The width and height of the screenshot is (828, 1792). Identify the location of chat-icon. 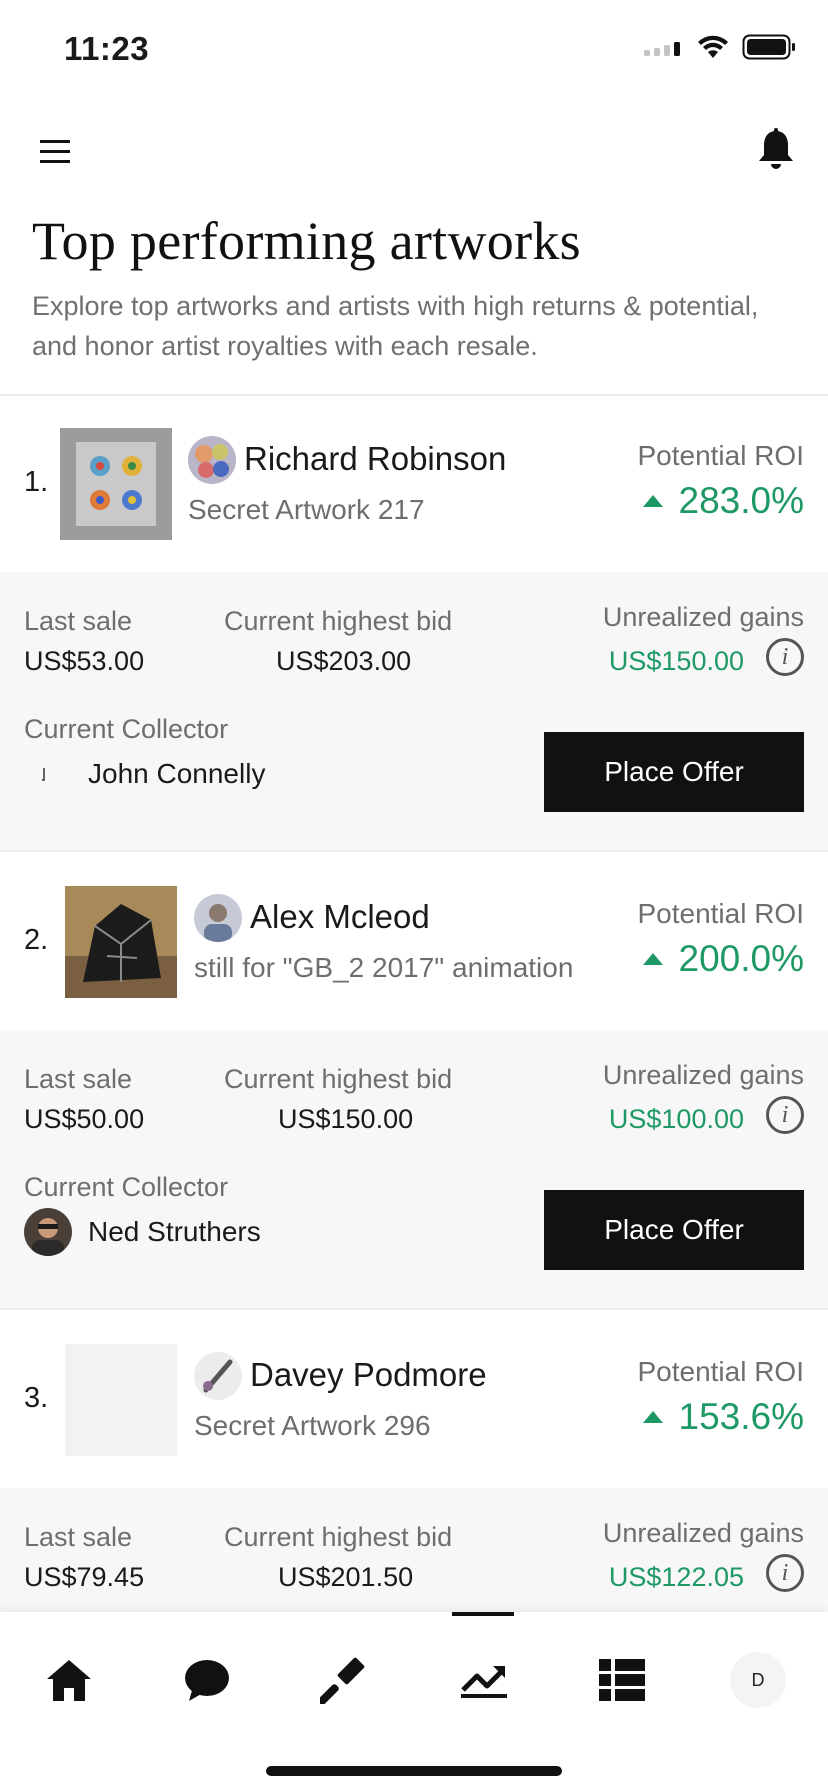
(207, 1680).